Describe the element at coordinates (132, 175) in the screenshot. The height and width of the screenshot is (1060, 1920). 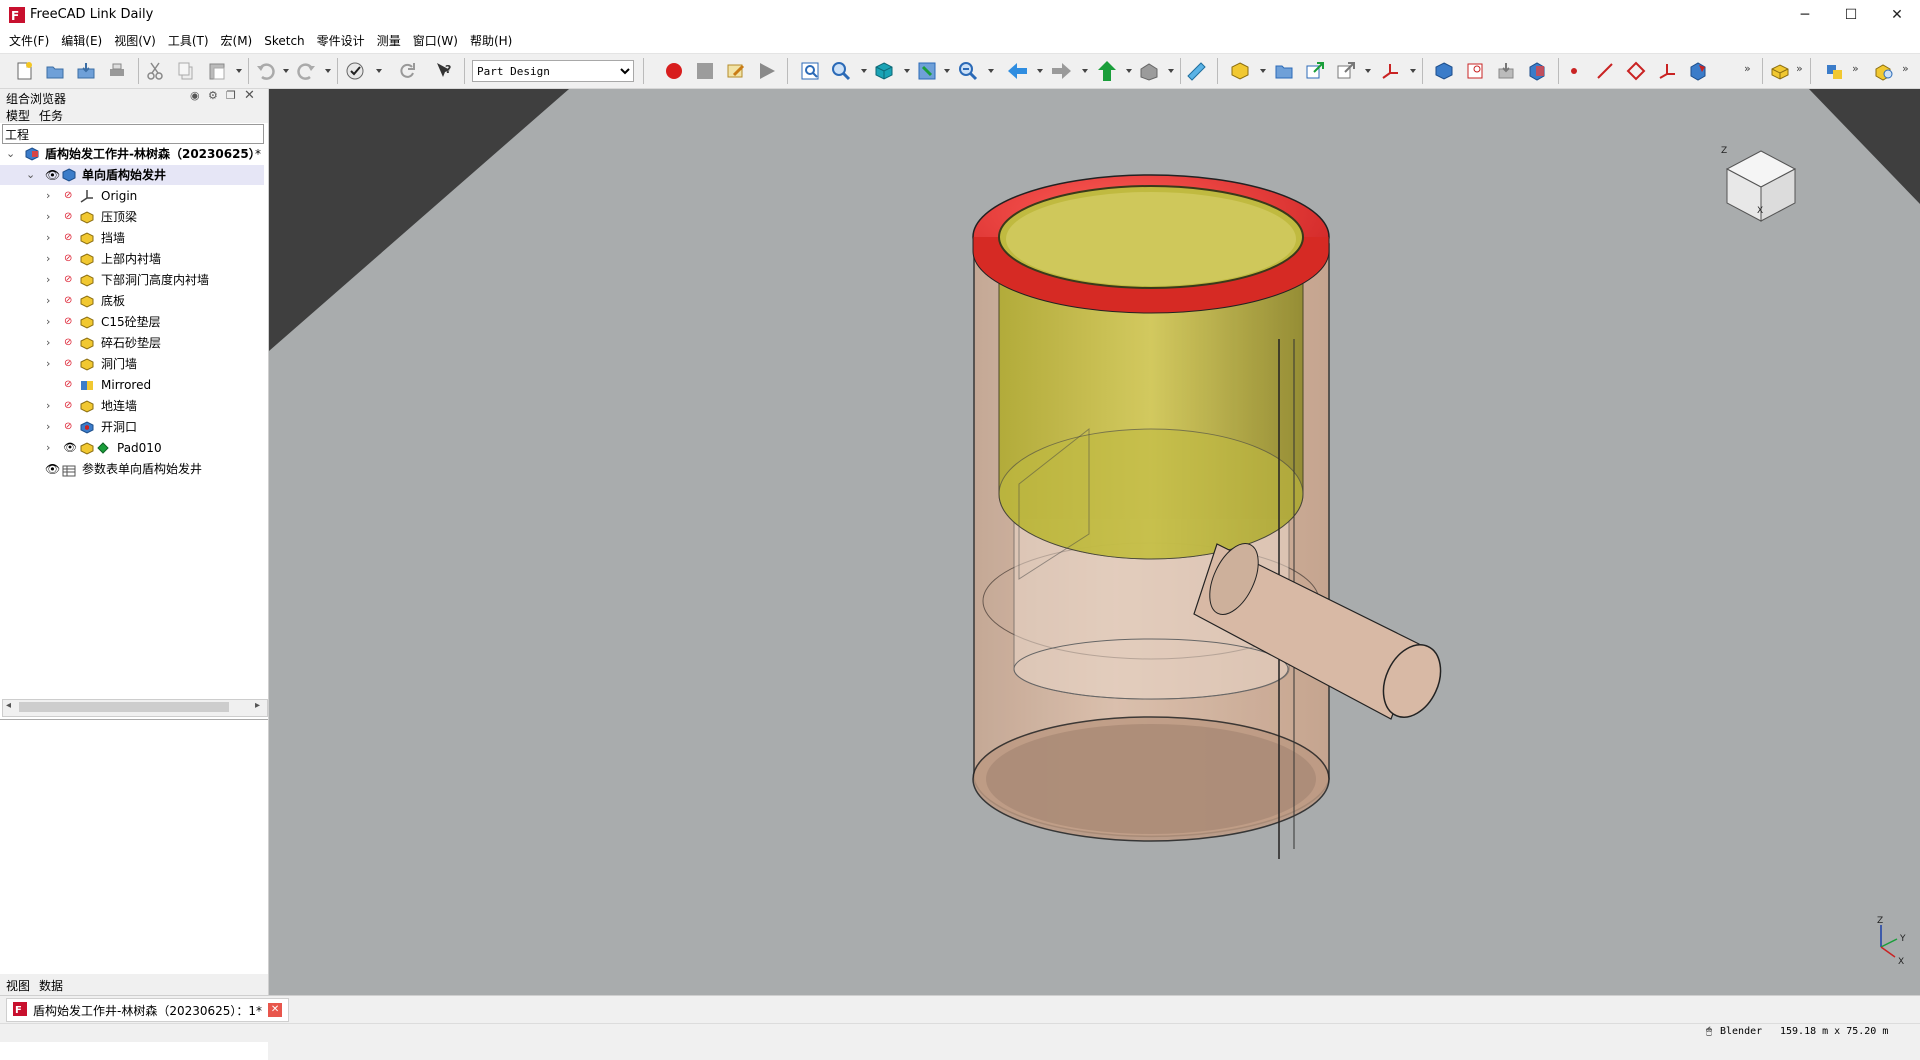
I see `tree-body: ⌄ 👁 单向盾构始发井` at that location.